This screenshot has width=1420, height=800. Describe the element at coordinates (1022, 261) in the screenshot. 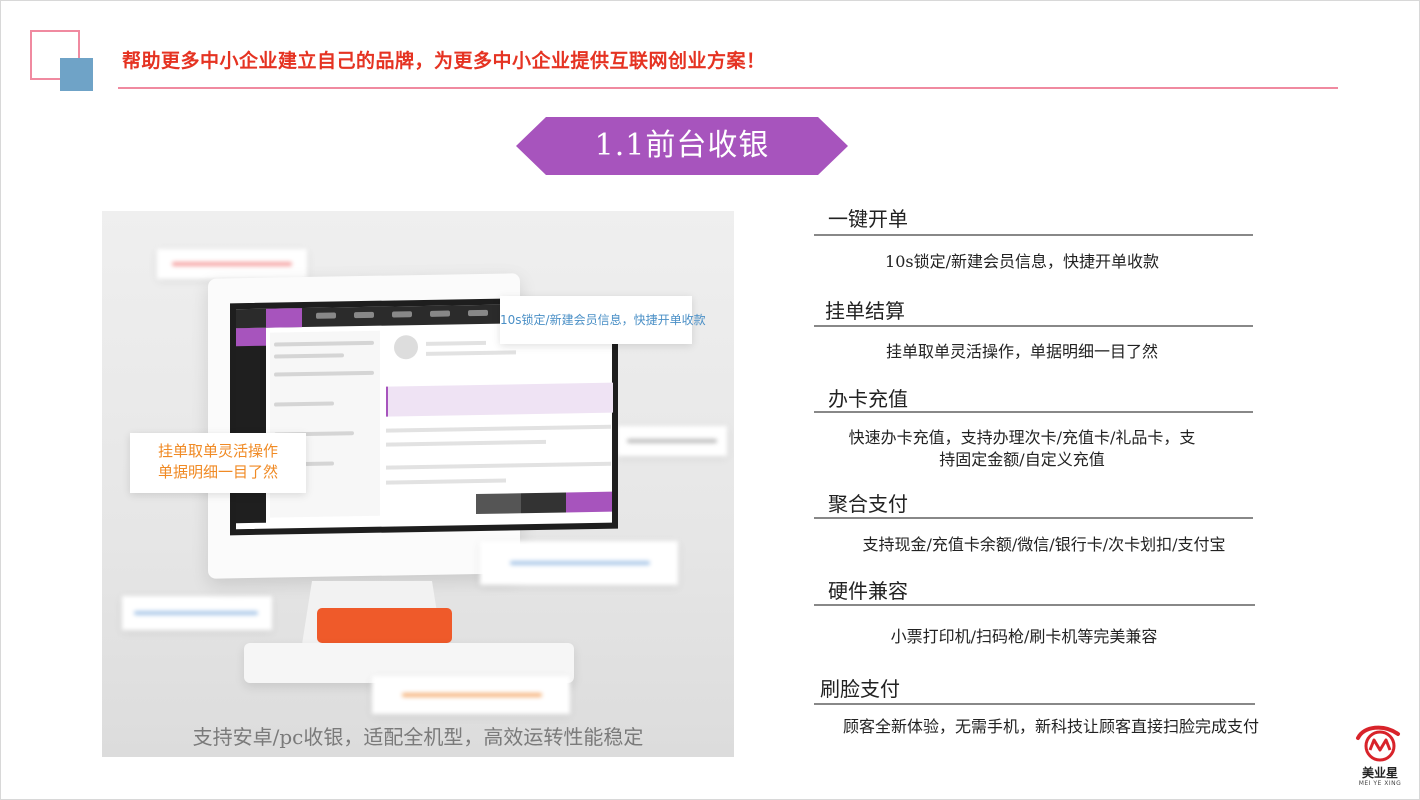

I see `feature-desc: 10s锁定/新建会员信息，快捷开单收款` at that location.